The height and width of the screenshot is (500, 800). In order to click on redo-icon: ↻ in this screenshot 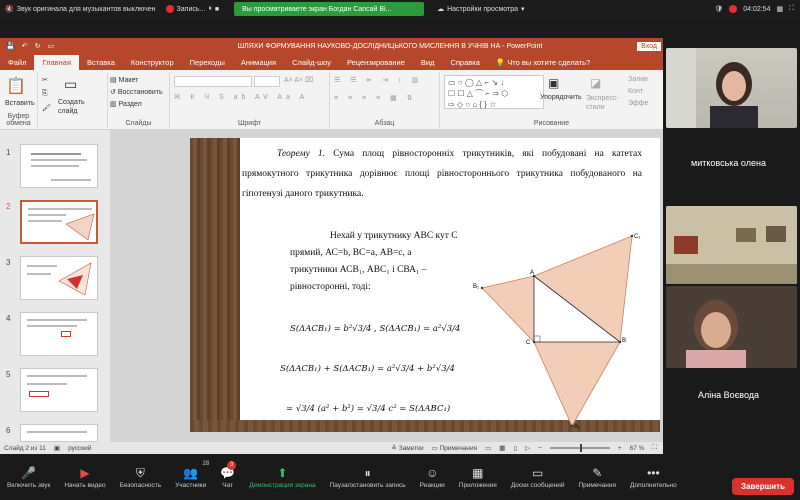, I will do `click(38, 46)`.